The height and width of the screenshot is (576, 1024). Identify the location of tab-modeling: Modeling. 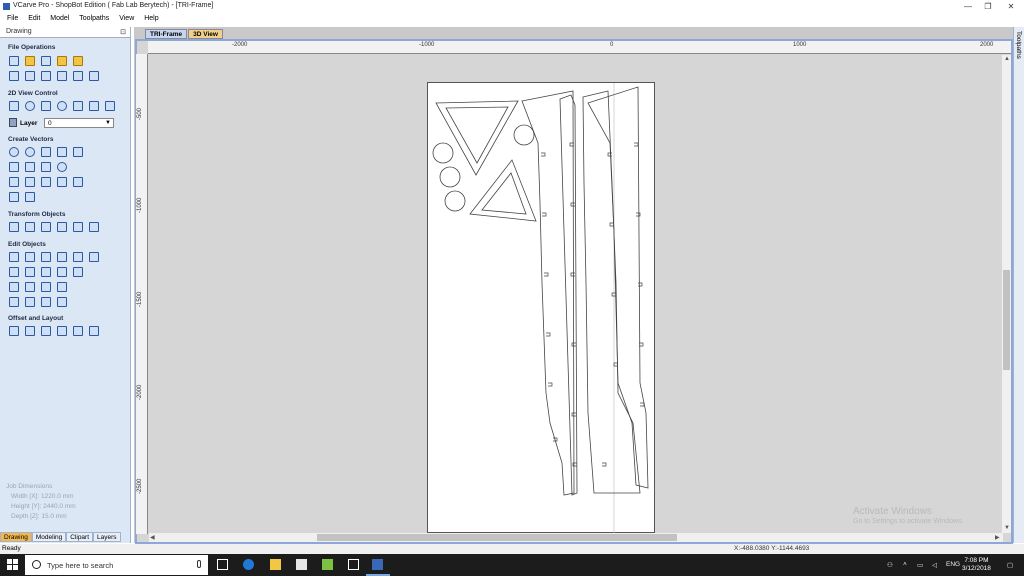
(49, 537).